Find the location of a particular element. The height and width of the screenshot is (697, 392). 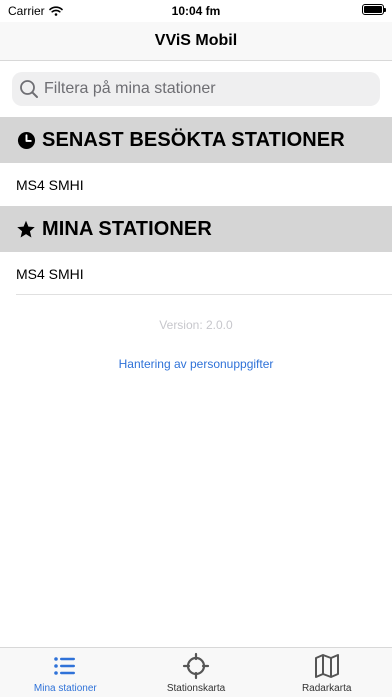

section-header-recent: SENAST BESÖKTA STATIONER is located at coordinates (196, 140).